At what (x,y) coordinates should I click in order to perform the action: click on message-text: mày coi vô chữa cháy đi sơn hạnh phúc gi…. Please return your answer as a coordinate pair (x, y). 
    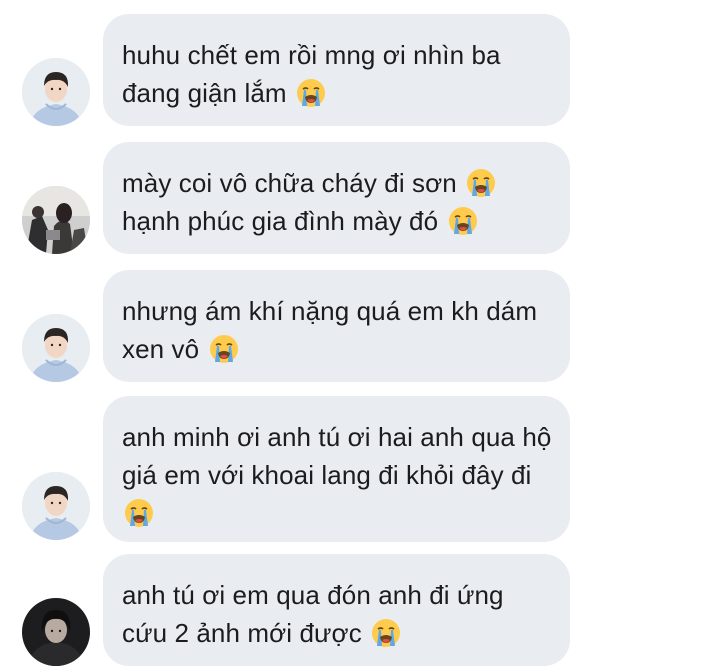
    Looking at the image, I should click on (337, 202).